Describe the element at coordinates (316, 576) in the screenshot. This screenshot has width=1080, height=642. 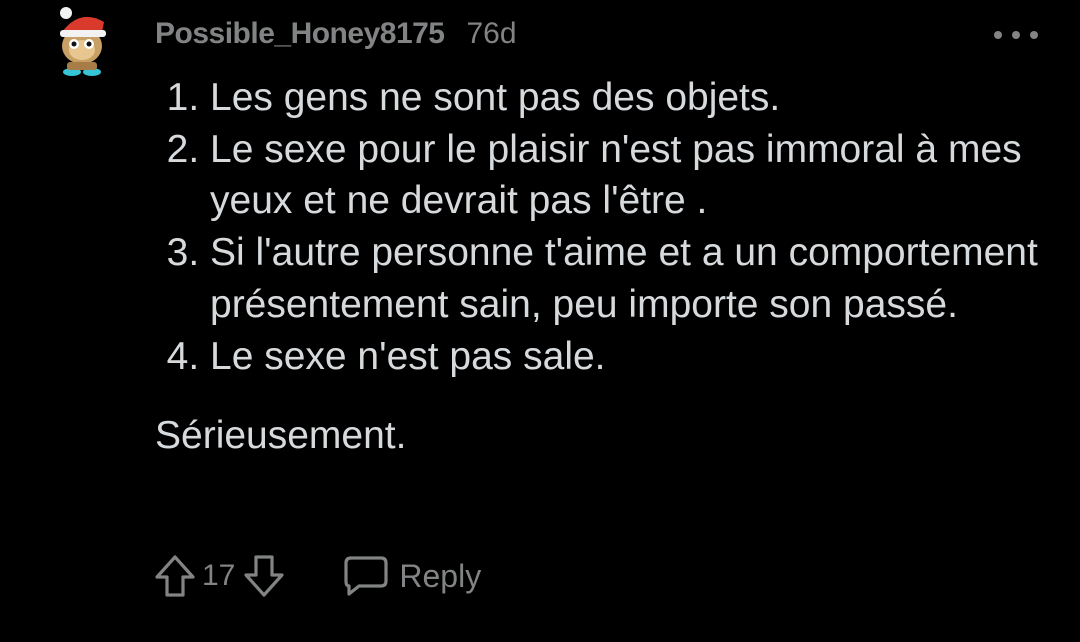
I see `comment-actions: 17 Reply` at that location.